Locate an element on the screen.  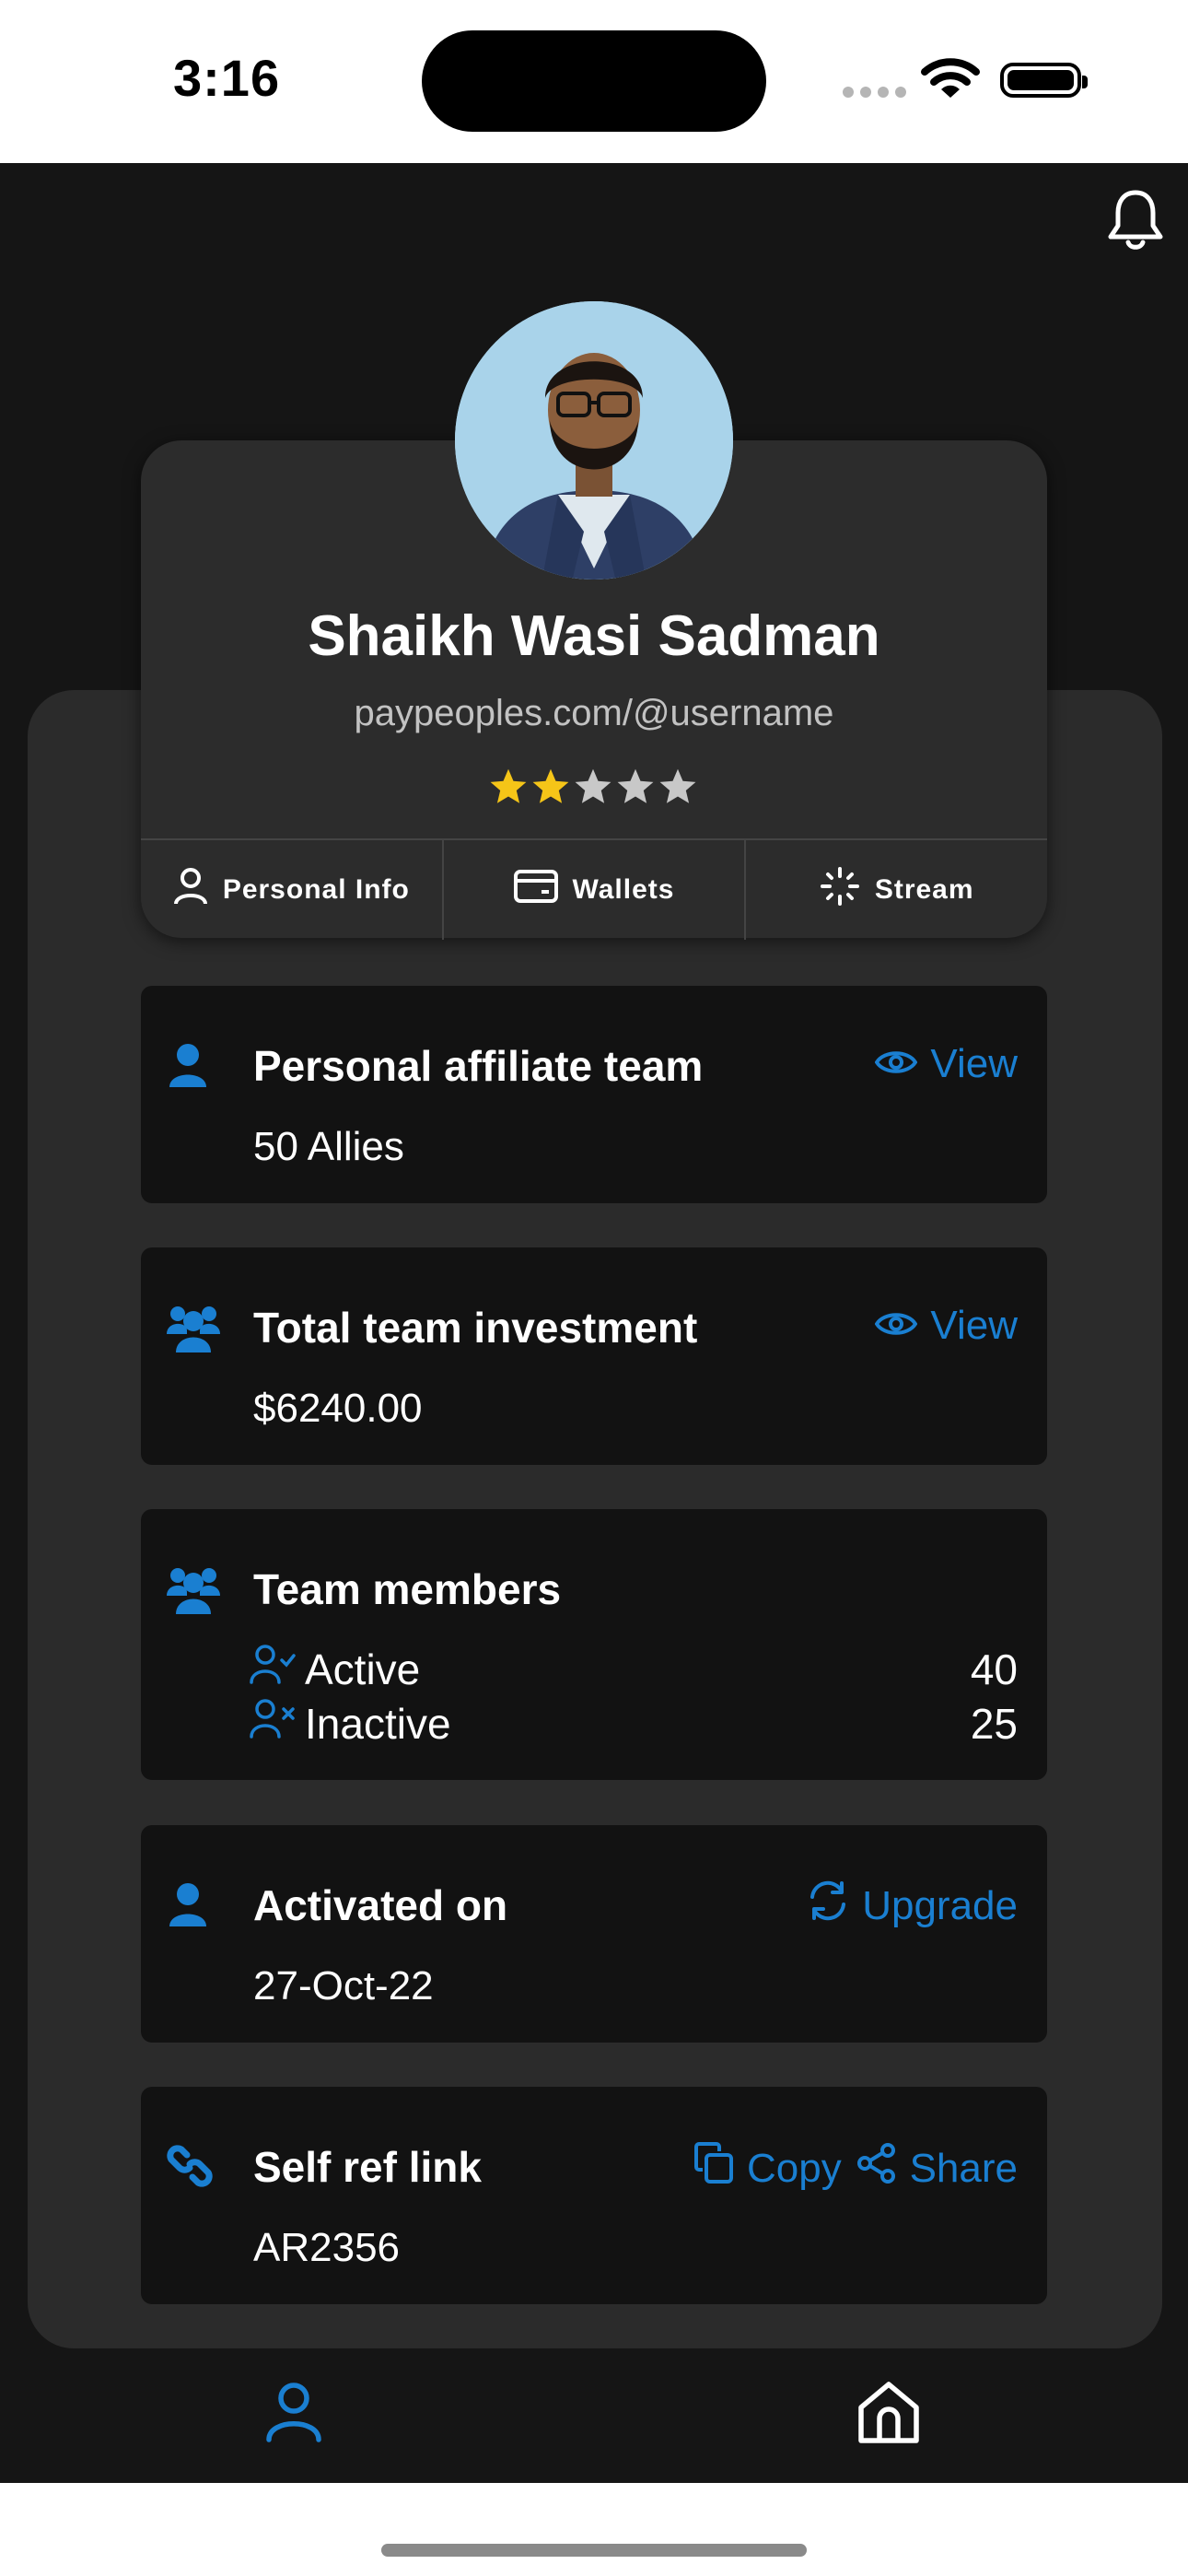
ref-link-code: AR2356 is located at coordinates (327, 2247).